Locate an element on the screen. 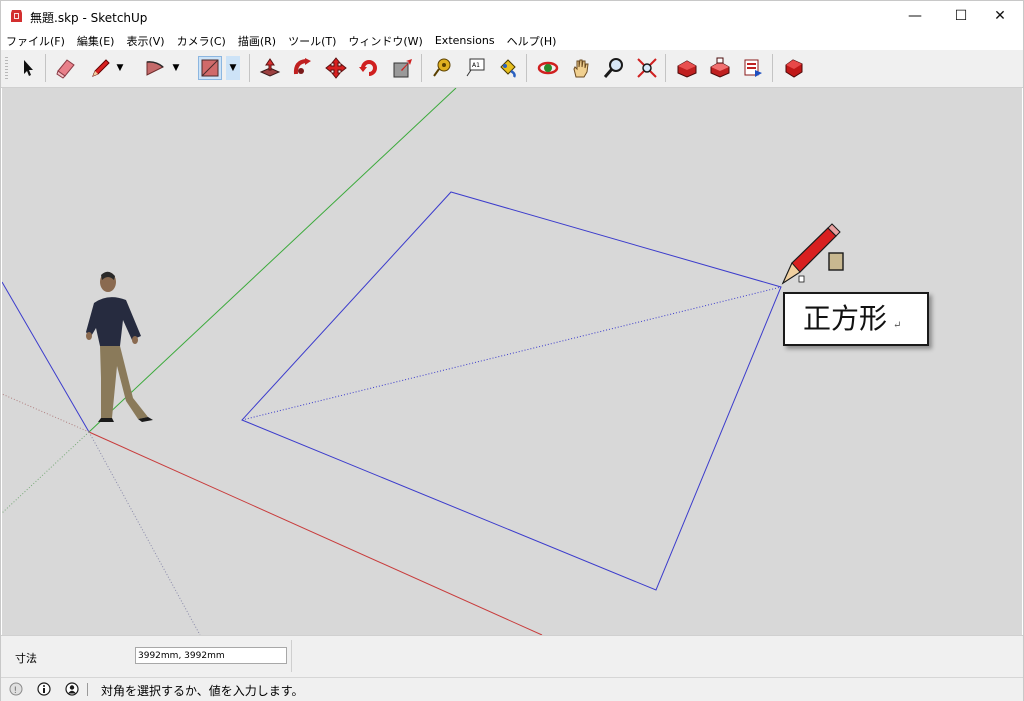  status-message: 対角を選択するか、値を入力します。 is located at coordinates (202, 691).